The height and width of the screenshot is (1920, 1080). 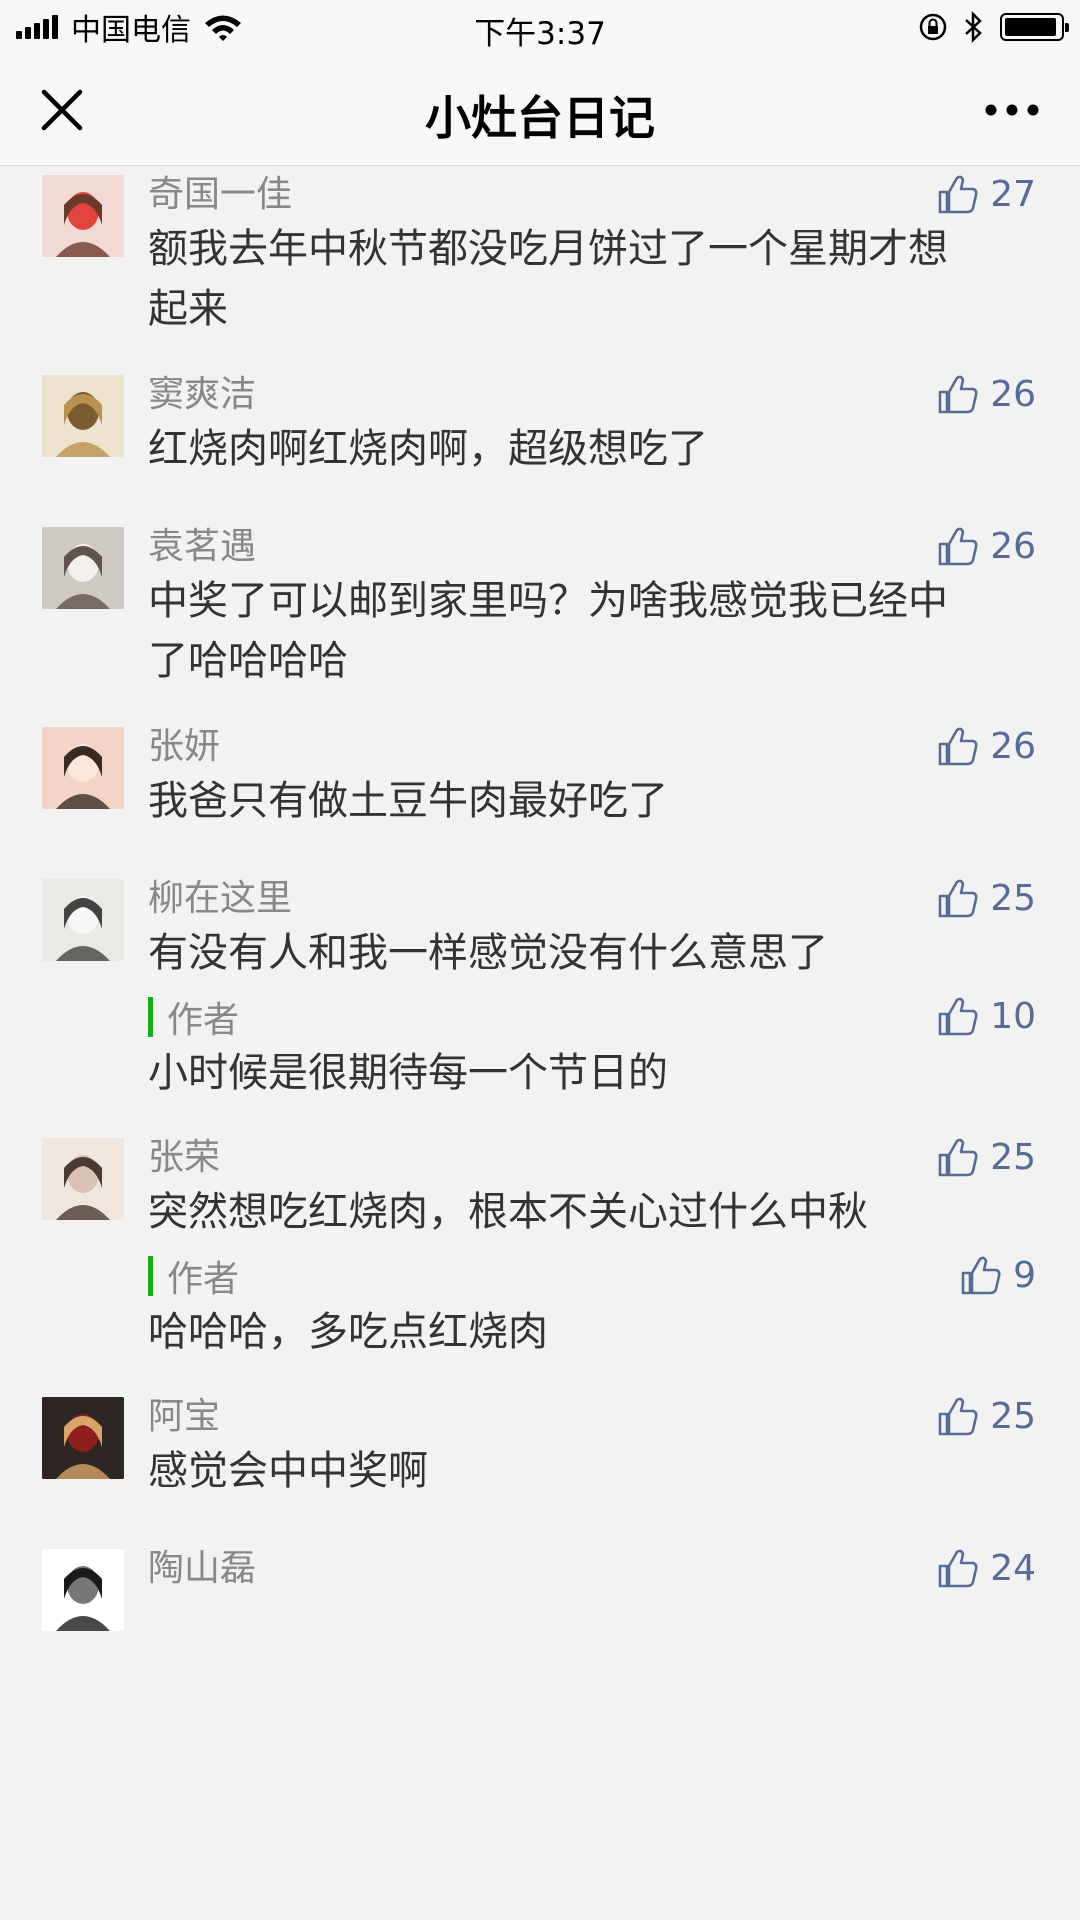 What do you see at coordinates (488, 953) in the screenshot?
I see `comment-text: 有没有人和我一样感觉没有什么意思了` at bounding box center [488, 953].